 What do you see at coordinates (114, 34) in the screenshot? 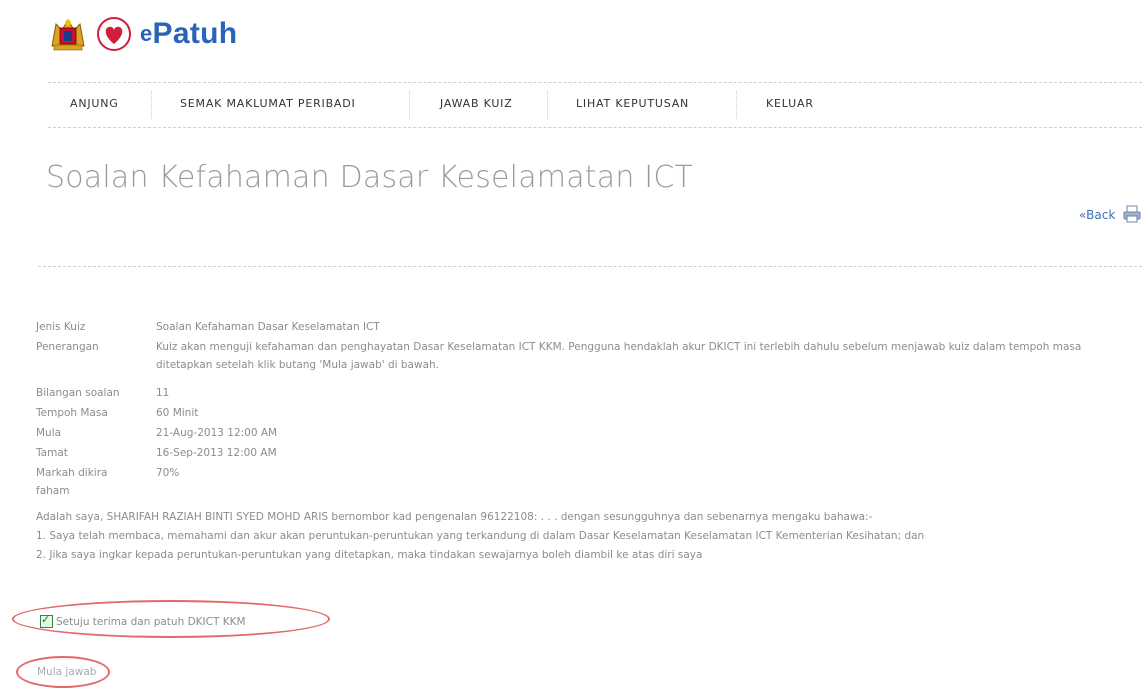
I see `heart-icon` at bounding box center [114, 34].